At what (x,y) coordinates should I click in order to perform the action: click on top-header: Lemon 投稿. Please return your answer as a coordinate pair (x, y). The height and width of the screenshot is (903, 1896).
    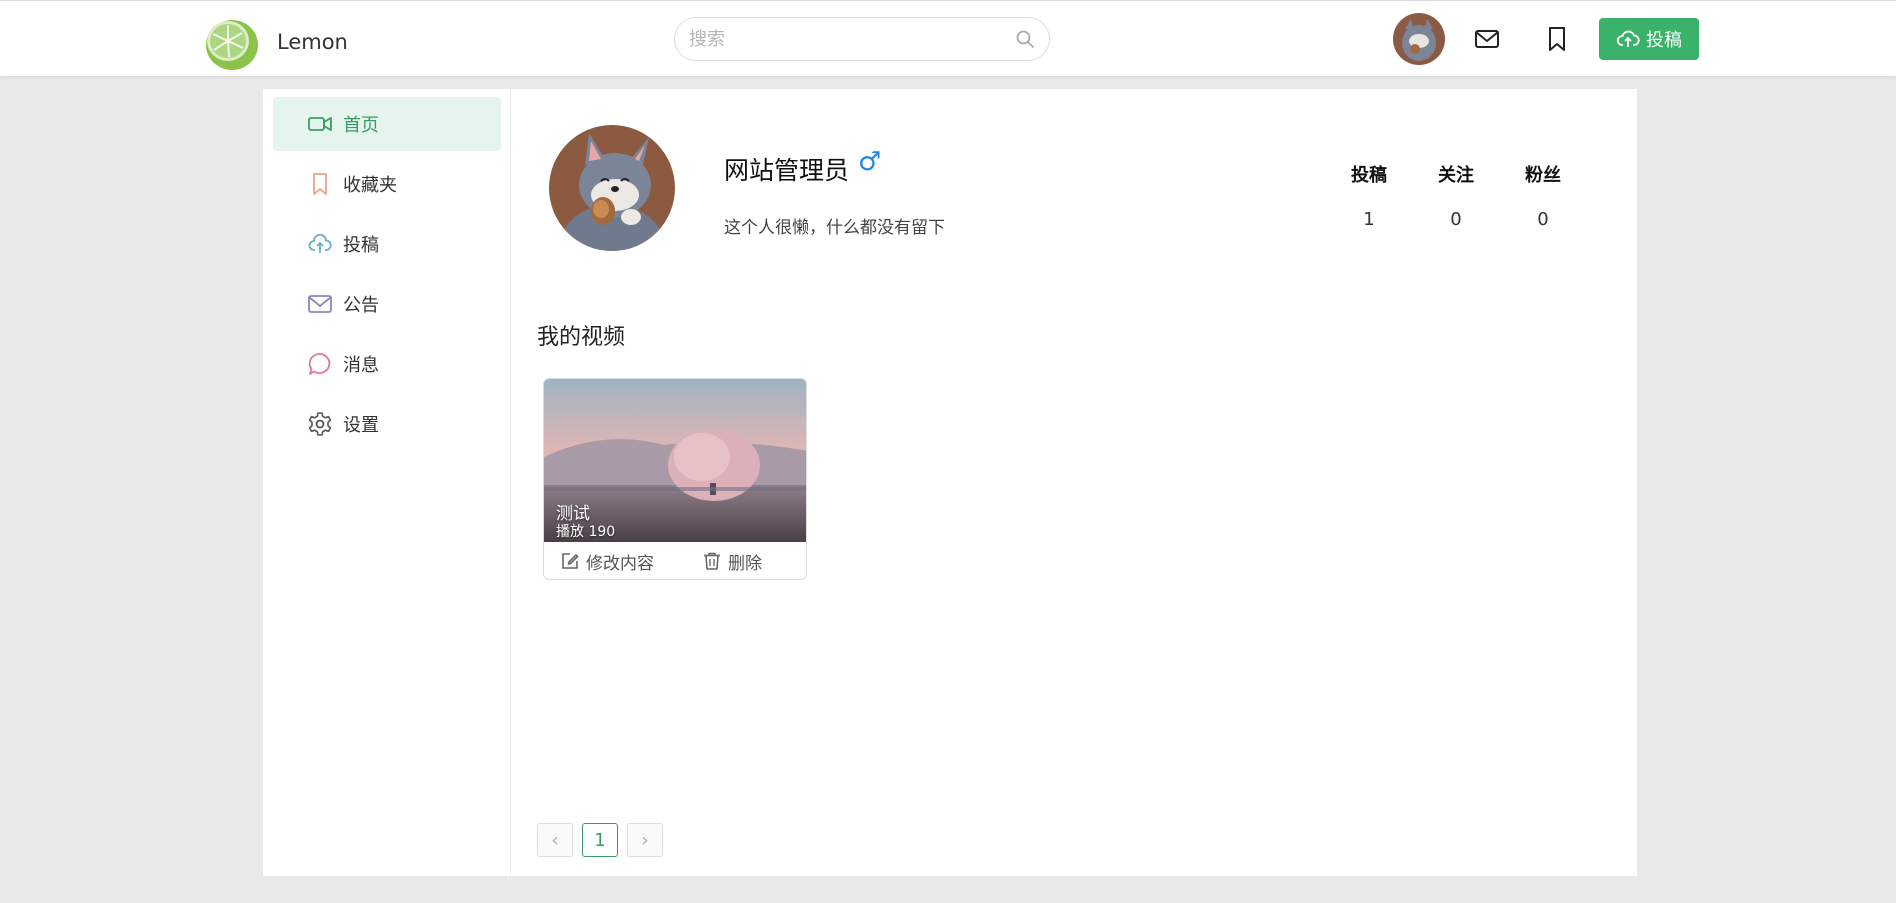
    Looking at the image, I should click on (948, 38).